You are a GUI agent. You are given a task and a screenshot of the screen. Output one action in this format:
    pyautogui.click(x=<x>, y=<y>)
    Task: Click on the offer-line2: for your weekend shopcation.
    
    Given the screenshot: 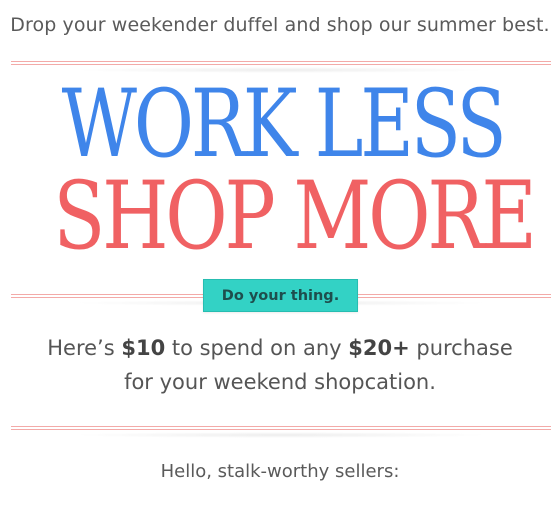 What is the action you would take?
    pyautogui.click(x=280, y=382)
    